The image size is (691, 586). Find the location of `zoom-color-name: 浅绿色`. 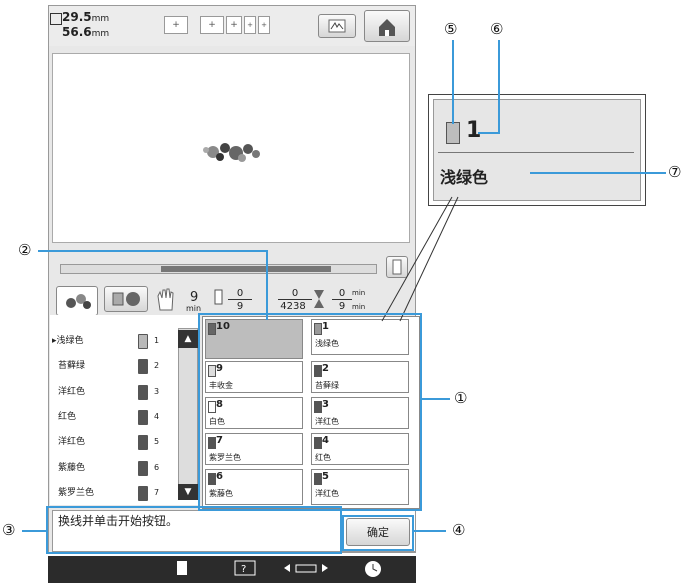

zoom-color-name: 浅绿色 is located at coordinates (464, 177).